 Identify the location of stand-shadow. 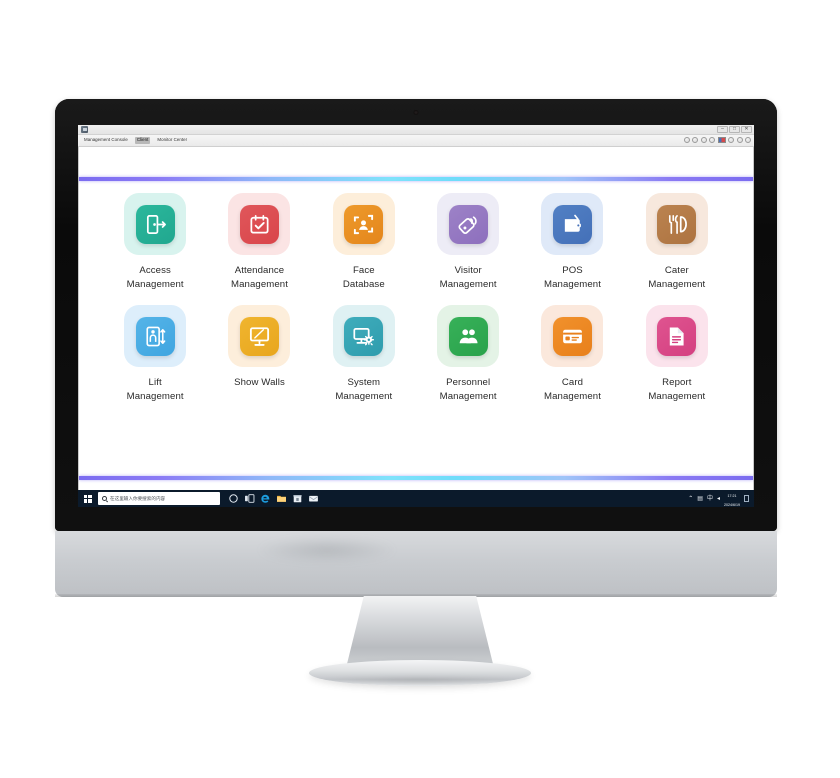
(420, 681).